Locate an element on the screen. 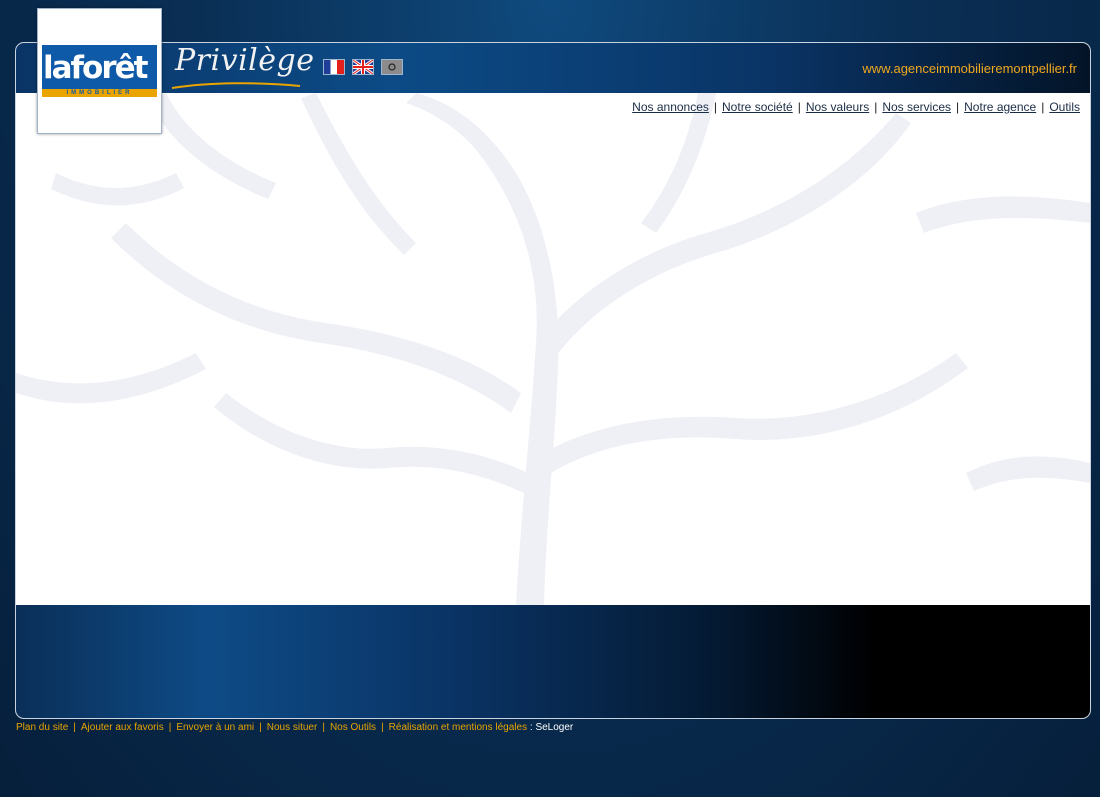 This screenshot has width=1100, height=797. nav-nos-valeurs: Nos valeurs is located at coordinates (837, 107).